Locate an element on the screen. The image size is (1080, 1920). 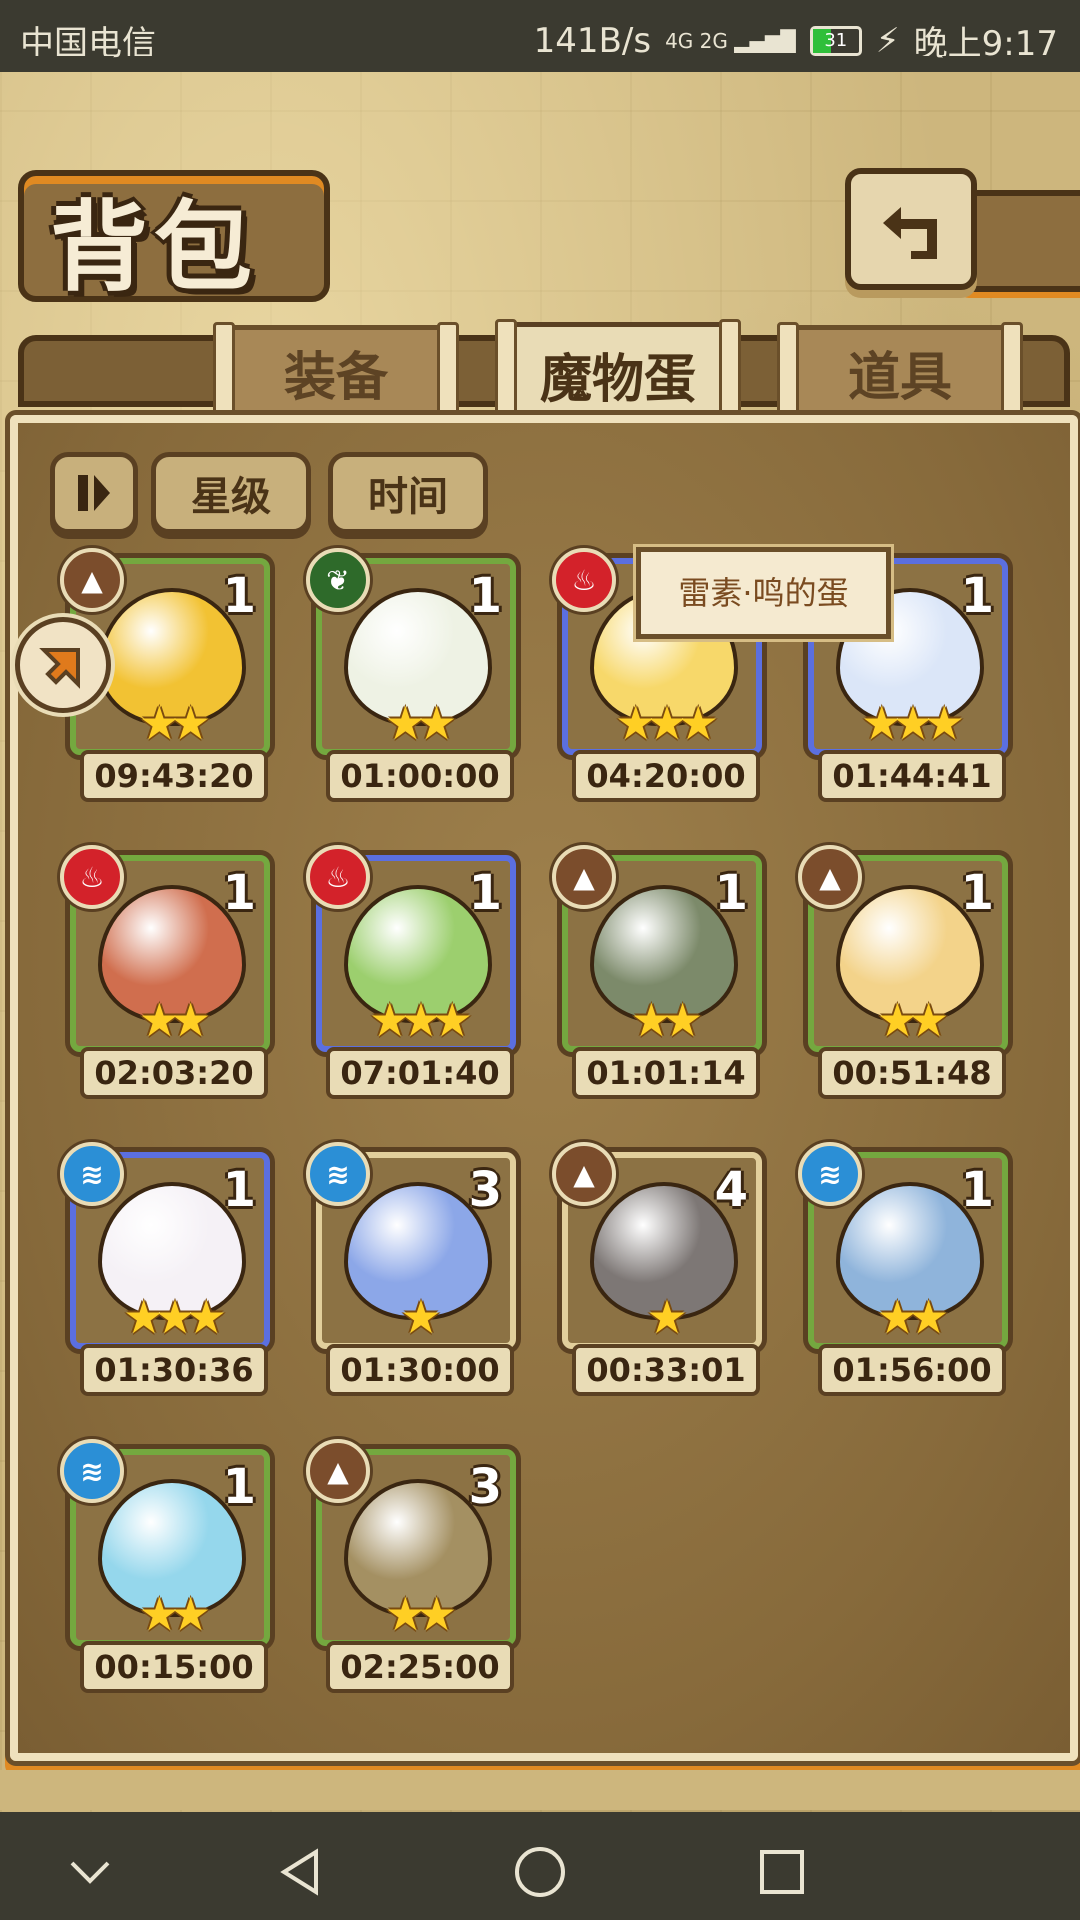
signal-icon: 4G 2G ▂▄▆█ is located at coordinates (730, 40).